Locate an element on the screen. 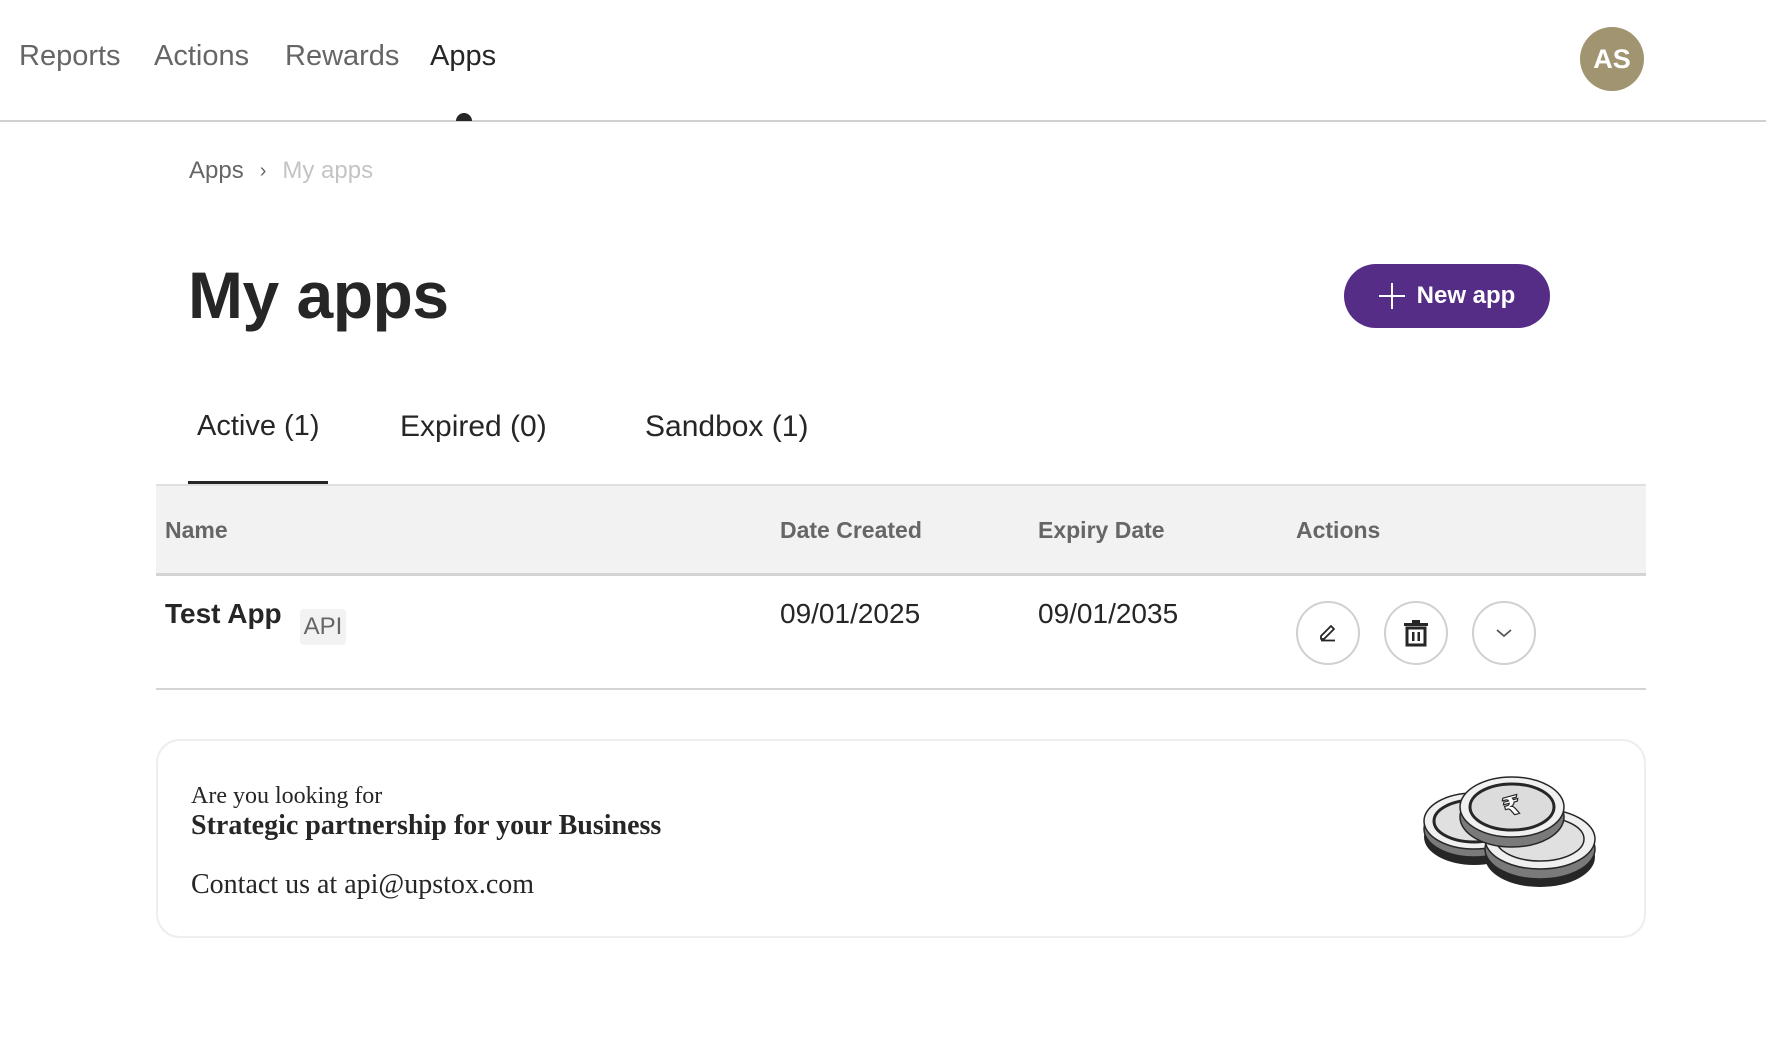 This screenshot has width=1766, height=1048. breadcrumb-apps: Apps is located at coordinates (216, 171).